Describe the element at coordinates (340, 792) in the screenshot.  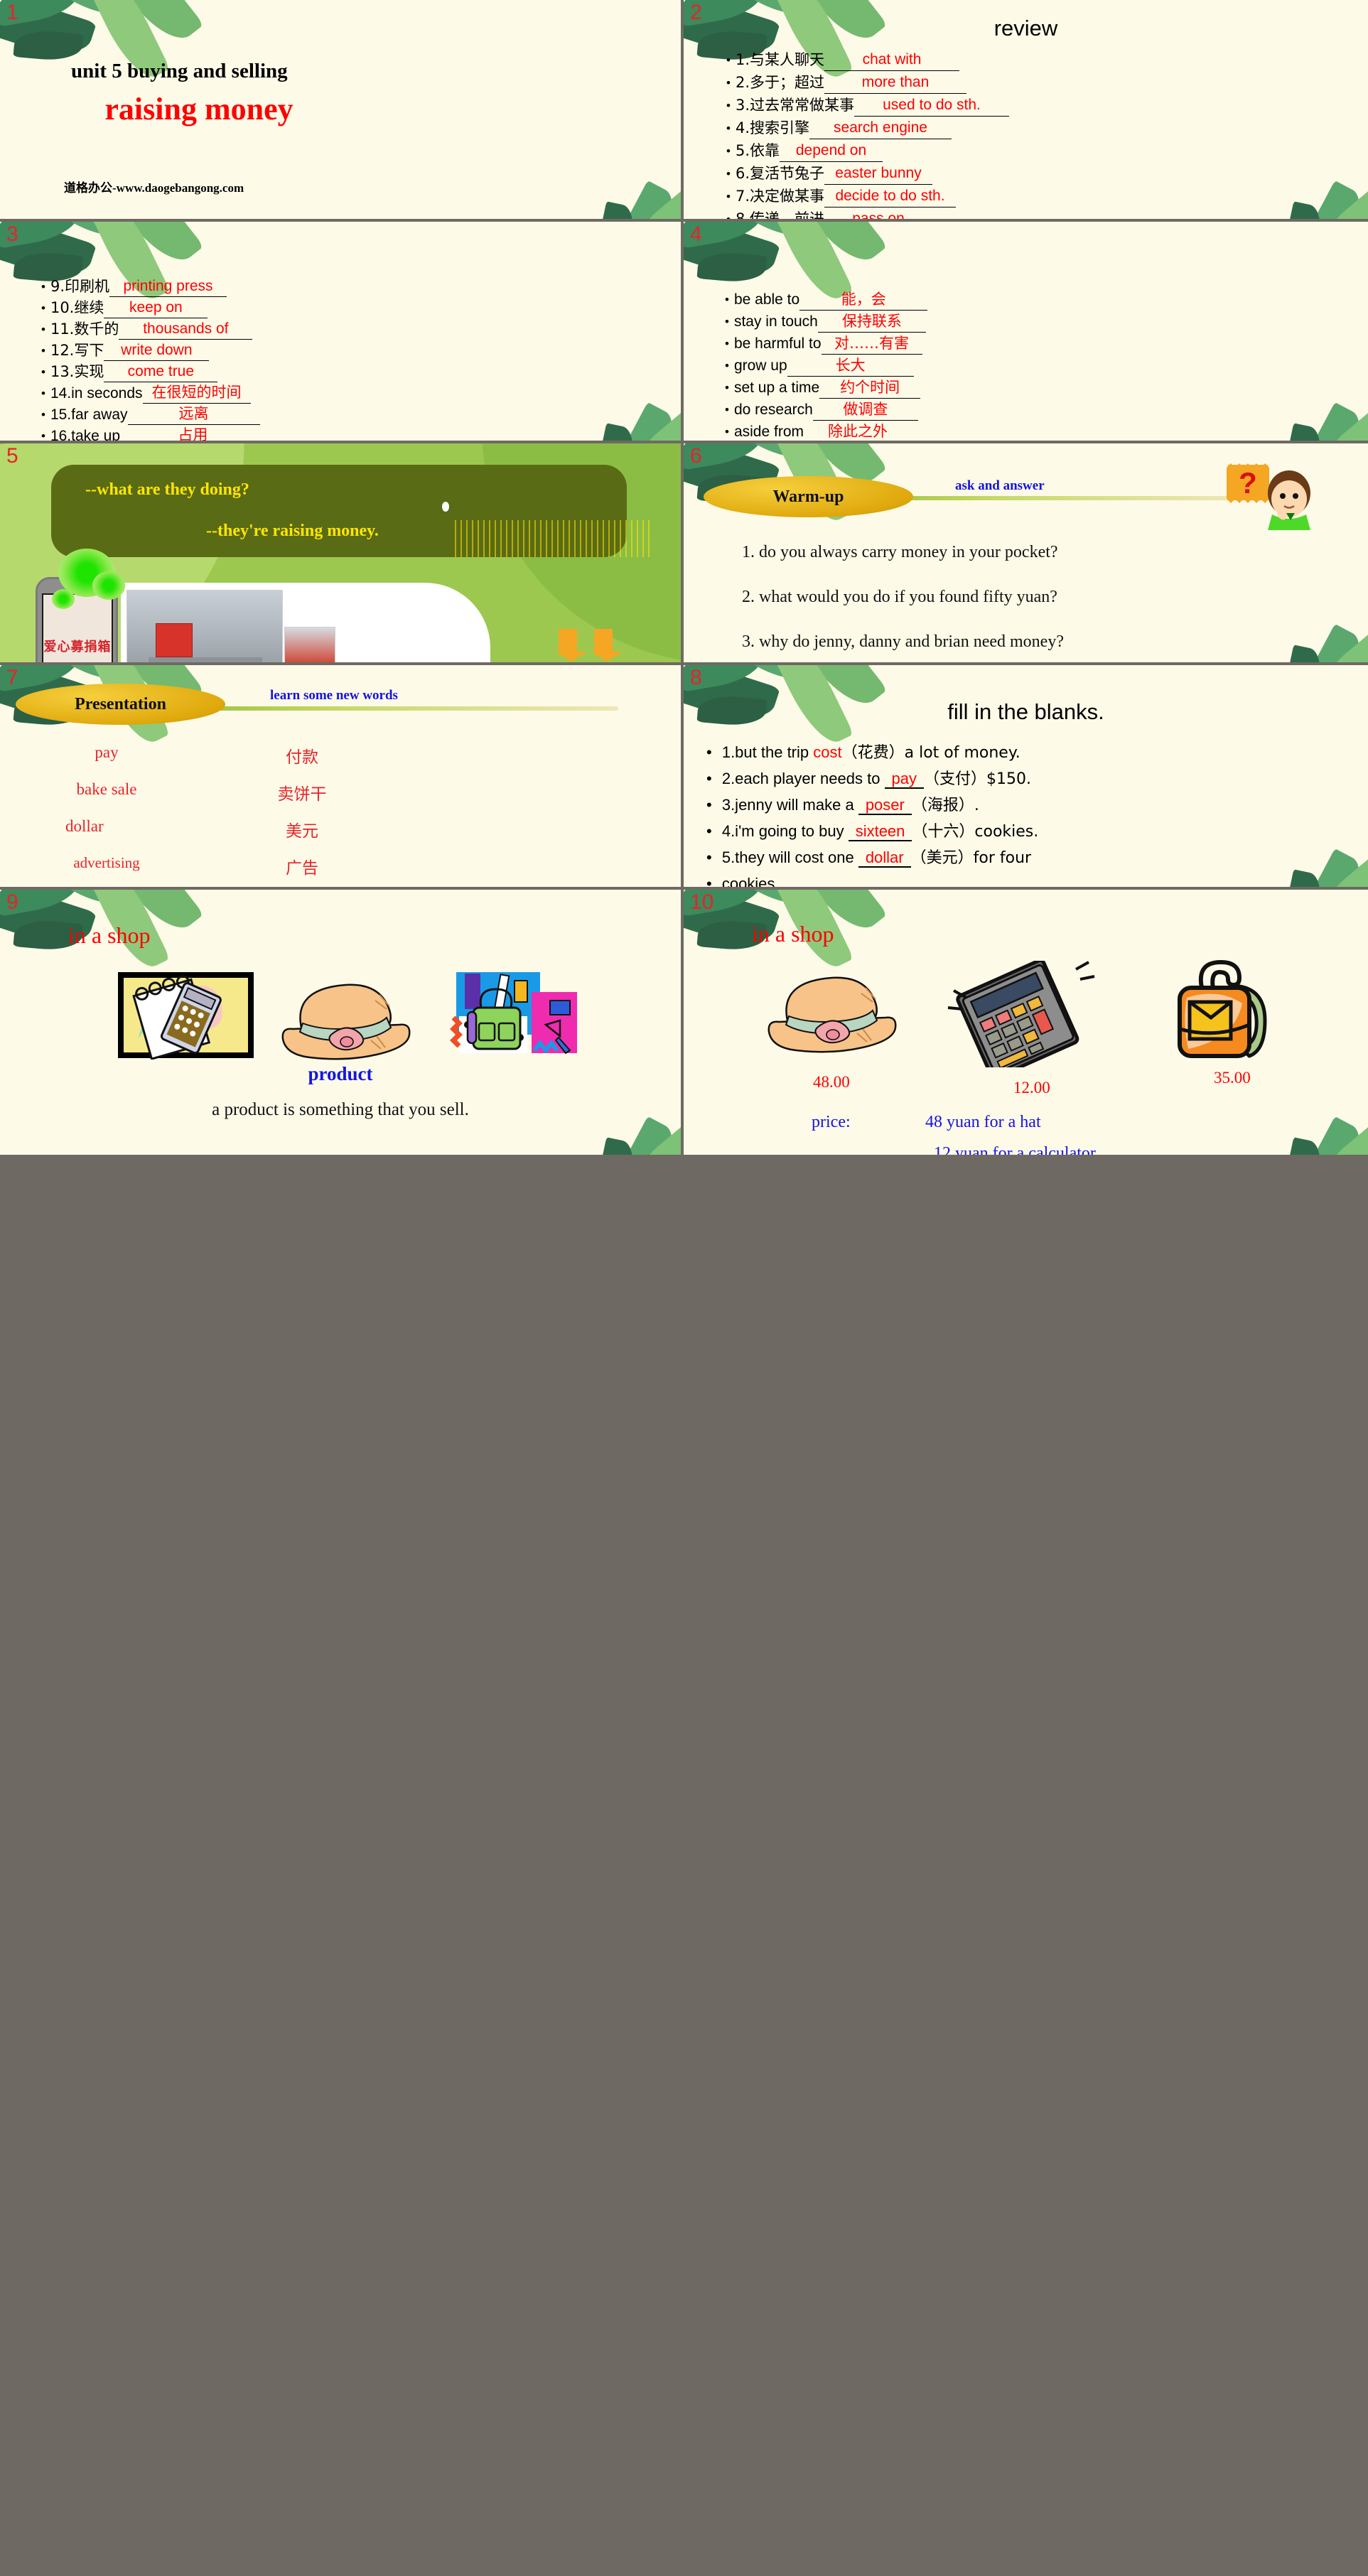
I see `table-row: bake sale 卖饼干` at that location.